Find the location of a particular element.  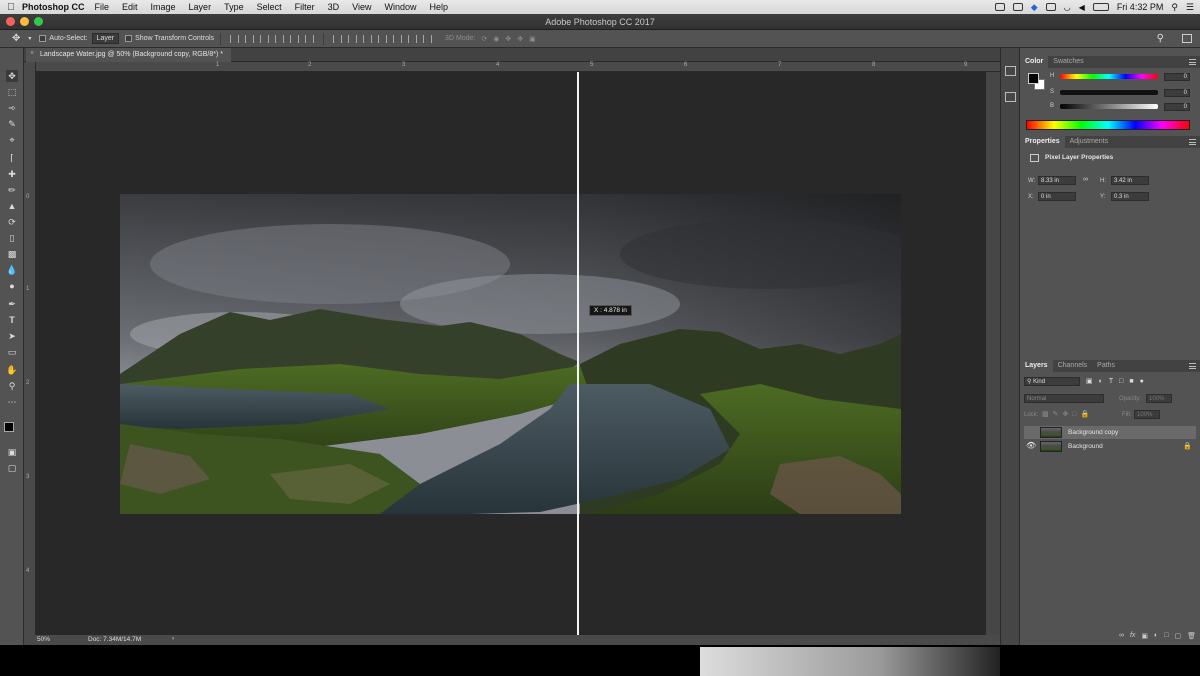

align-right-icon is located at coordinates (310, 38).